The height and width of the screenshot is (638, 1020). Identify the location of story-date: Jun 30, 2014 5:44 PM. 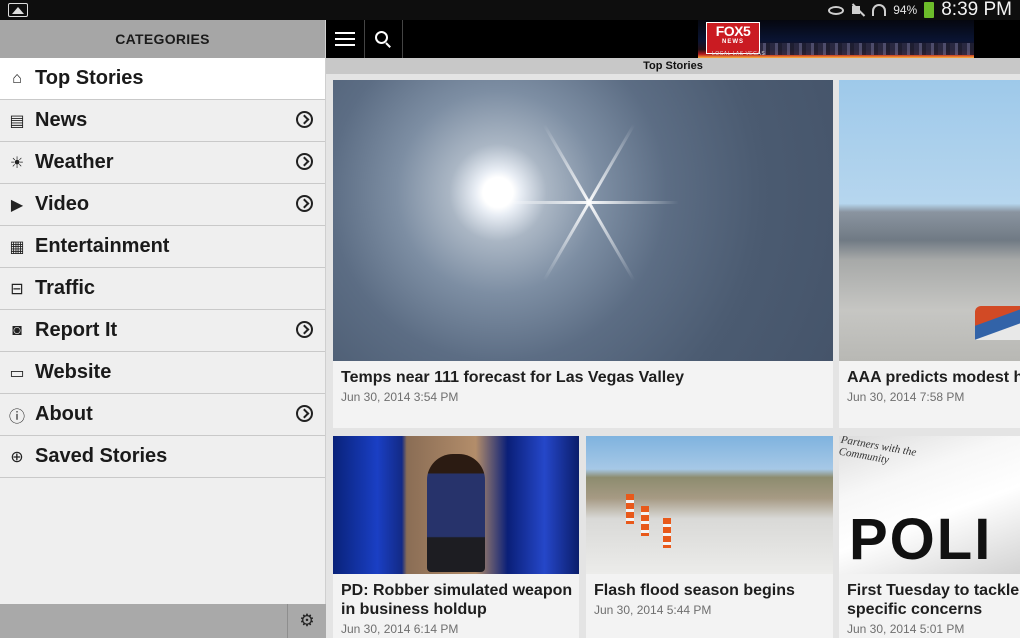
(653, 610).